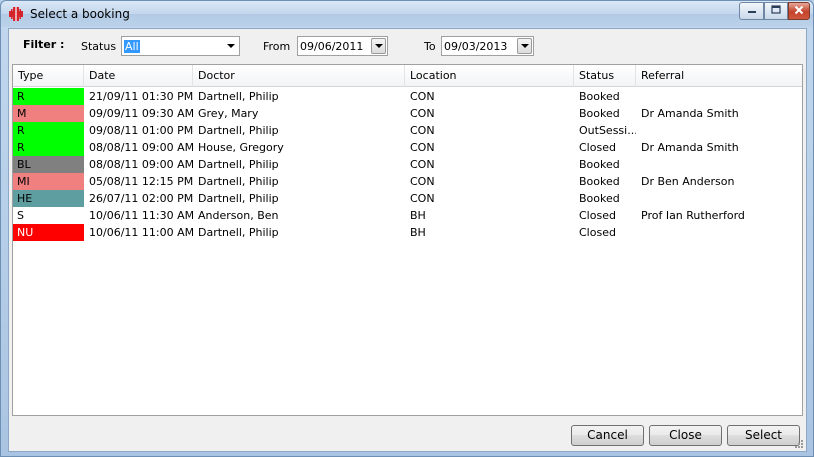  I want to click on resize-grip-icon, so click(799, 444).